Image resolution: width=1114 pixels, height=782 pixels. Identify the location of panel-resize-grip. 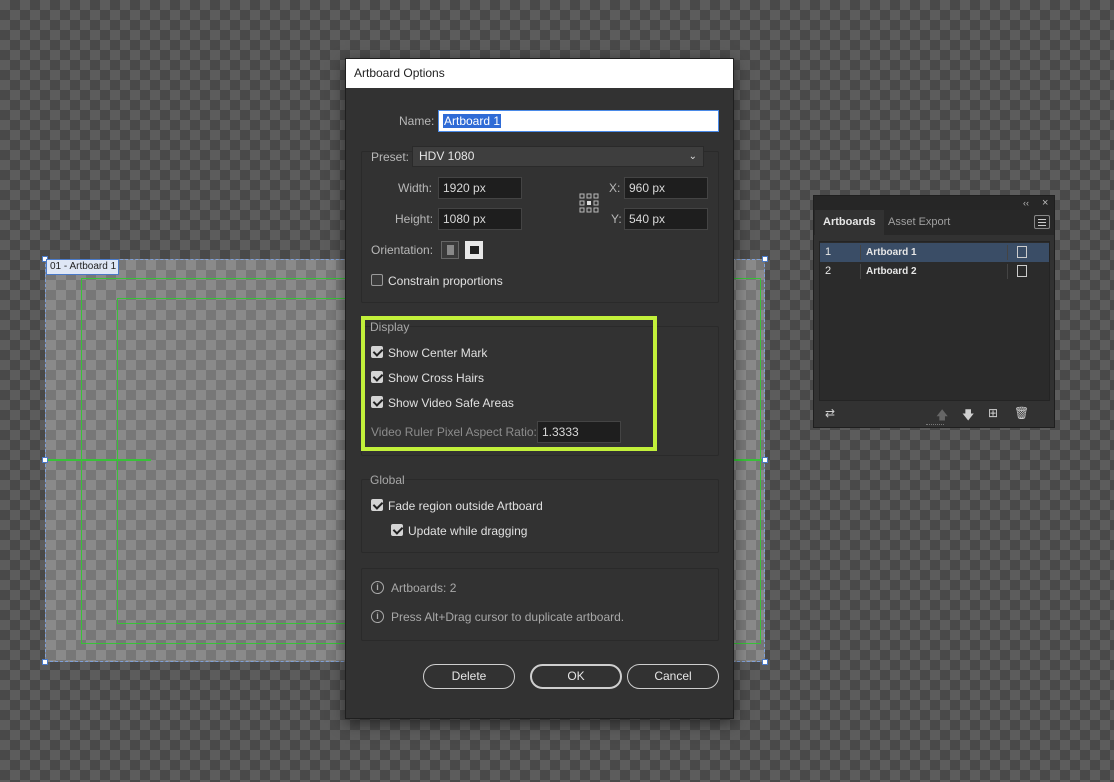
(935, 425).